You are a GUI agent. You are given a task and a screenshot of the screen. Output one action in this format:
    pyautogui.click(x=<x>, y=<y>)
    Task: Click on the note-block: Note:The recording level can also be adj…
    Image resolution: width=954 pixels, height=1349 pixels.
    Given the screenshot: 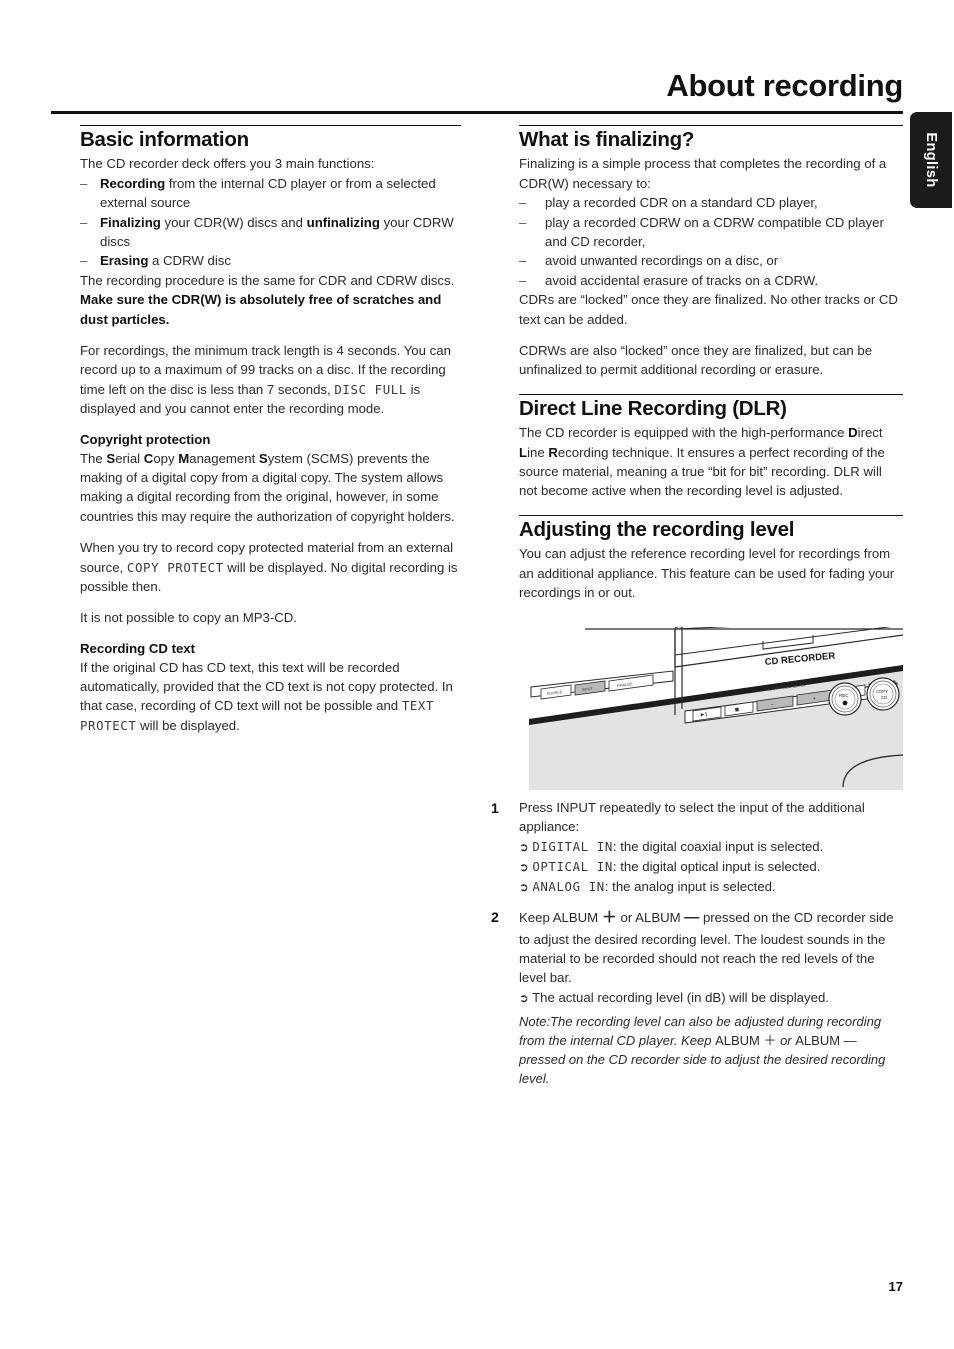 What is the action you would take?
    pyautogui.click(x=711, y=1050)
    